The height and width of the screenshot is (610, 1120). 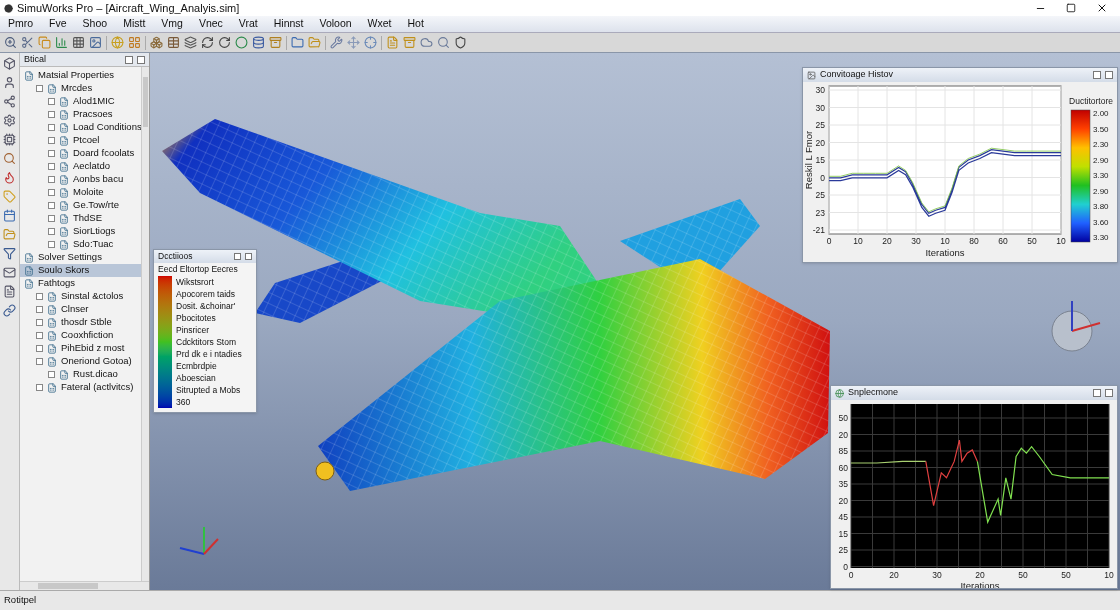 What do you see at coordinates (224, 42) in the screenshot?
I see `rotate-icon` at bounding box center [224, 42].